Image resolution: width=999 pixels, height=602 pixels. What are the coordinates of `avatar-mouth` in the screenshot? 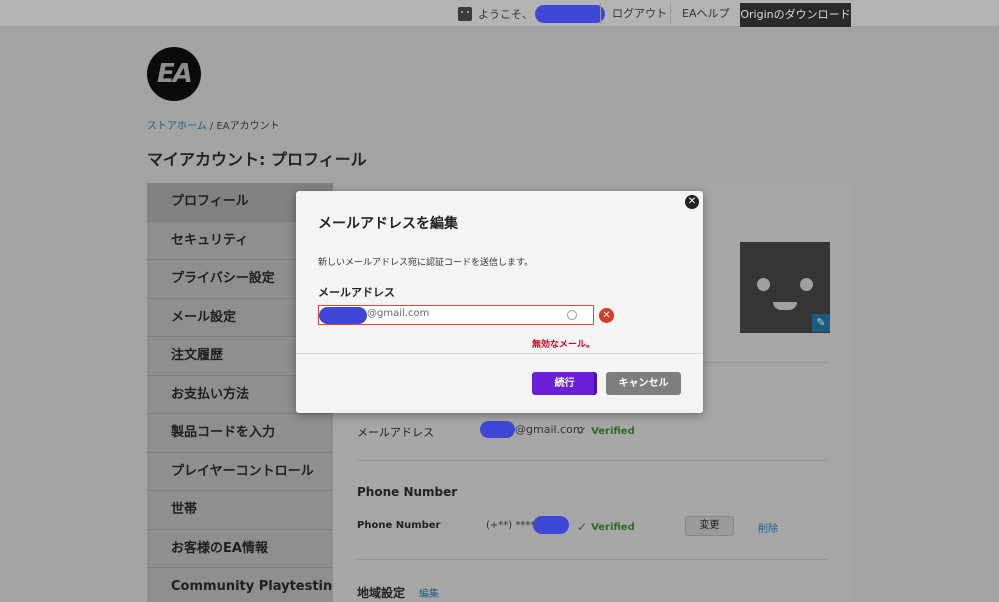 It's located at (785, 306).